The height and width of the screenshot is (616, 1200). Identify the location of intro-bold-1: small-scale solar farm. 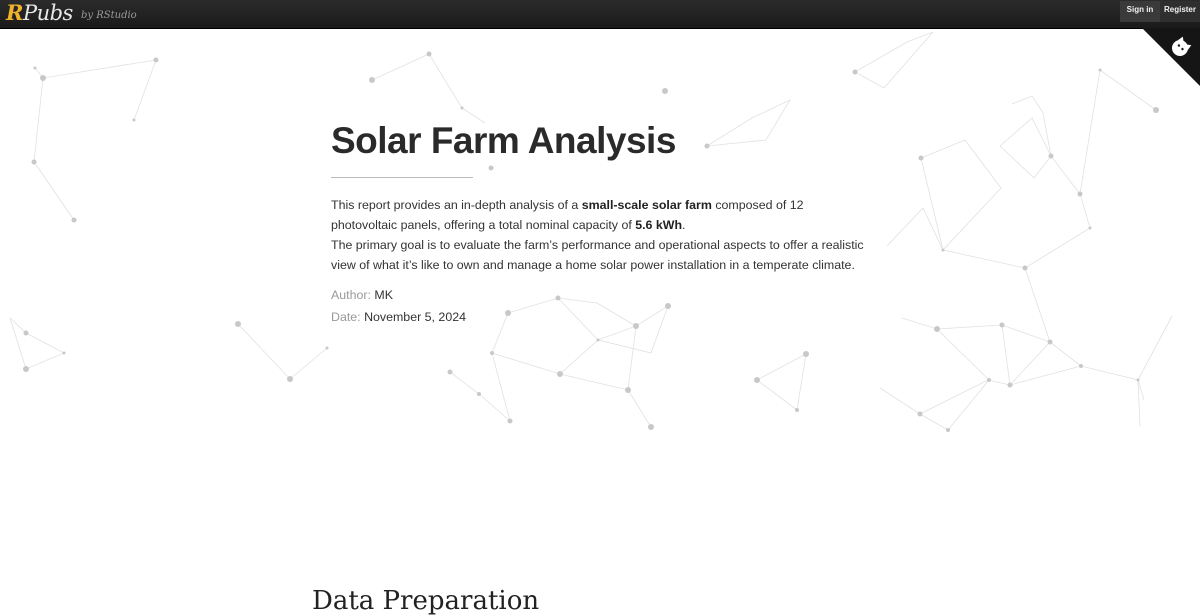
(646, 205).